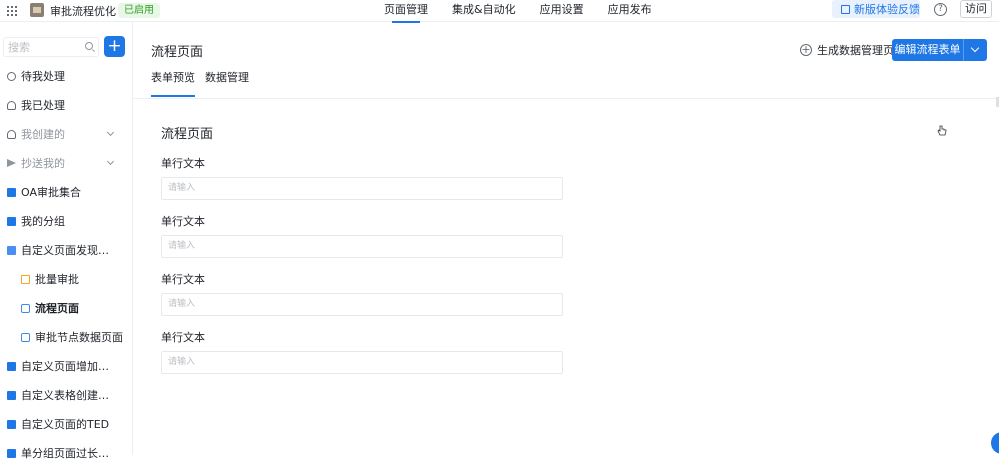  I want to click on sidebar-item-label: 审批节点数据页面, so click(79, 337).